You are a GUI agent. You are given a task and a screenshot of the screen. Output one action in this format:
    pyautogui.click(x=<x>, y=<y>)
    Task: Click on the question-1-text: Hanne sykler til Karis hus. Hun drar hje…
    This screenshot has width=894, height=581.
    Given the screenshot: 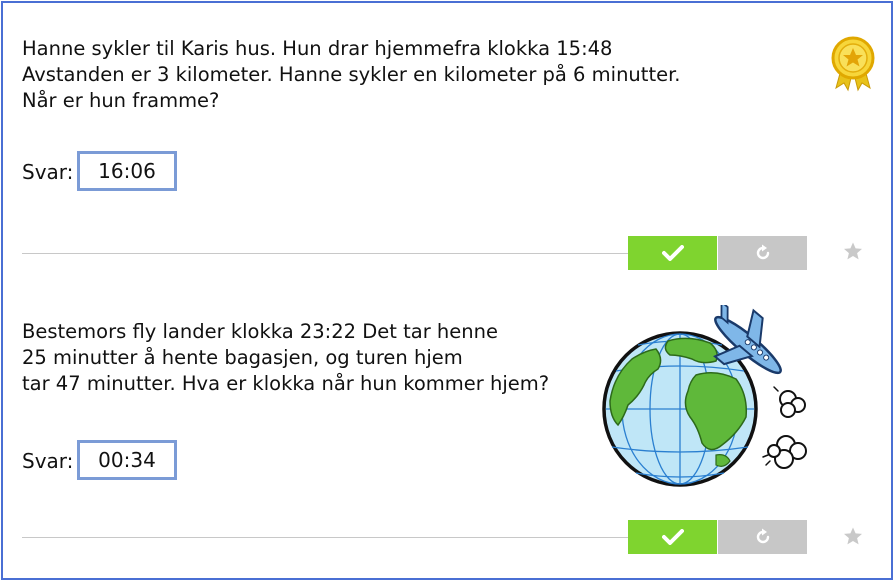 What is the action you would take?
    pyautogui.click(x=351, y=75)
    